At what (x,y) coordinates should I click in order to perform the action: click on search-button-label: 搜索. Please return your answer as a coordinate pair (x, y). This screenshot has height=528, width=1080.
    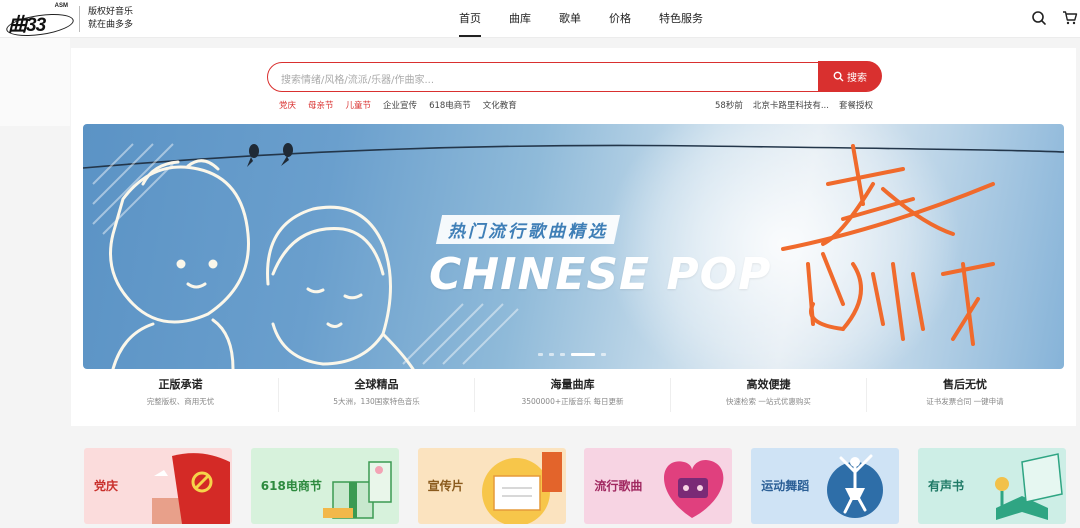
    Looking at the image, I should click on (857, 78).